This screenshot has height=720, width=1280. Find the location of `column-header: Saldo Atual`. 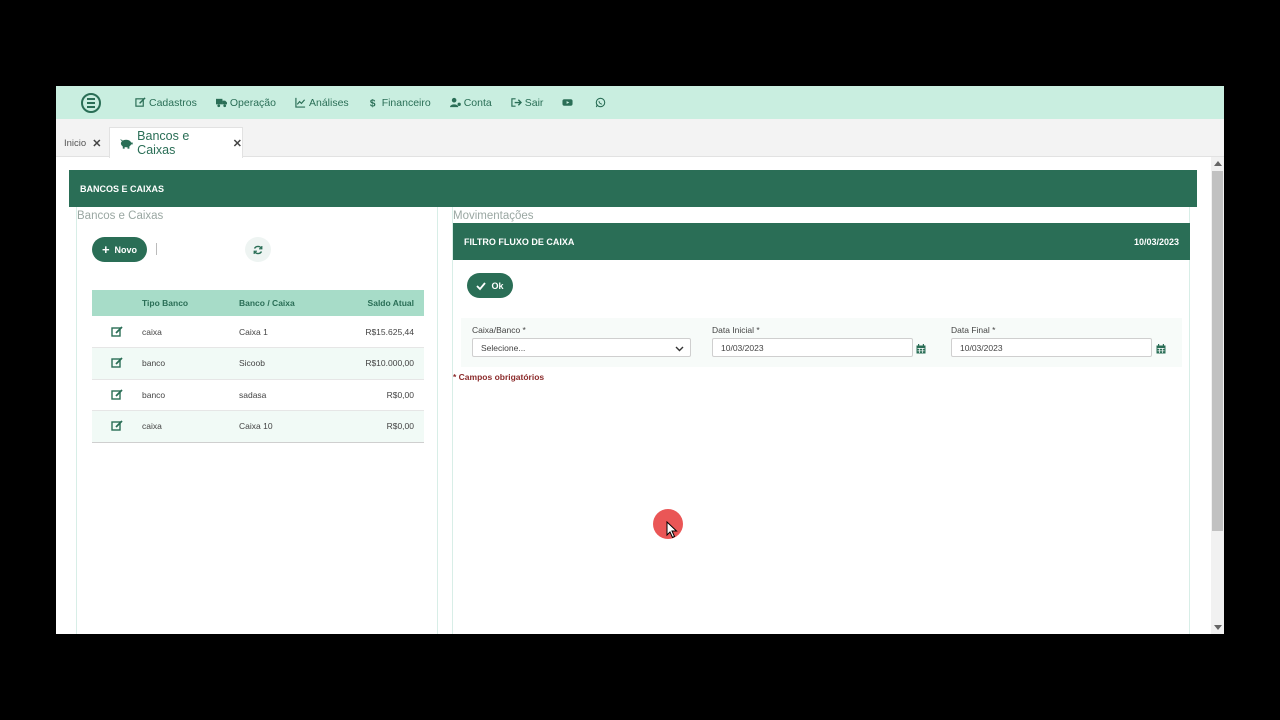

column-header: Saldo Atual is located at coordinates (379, 303).